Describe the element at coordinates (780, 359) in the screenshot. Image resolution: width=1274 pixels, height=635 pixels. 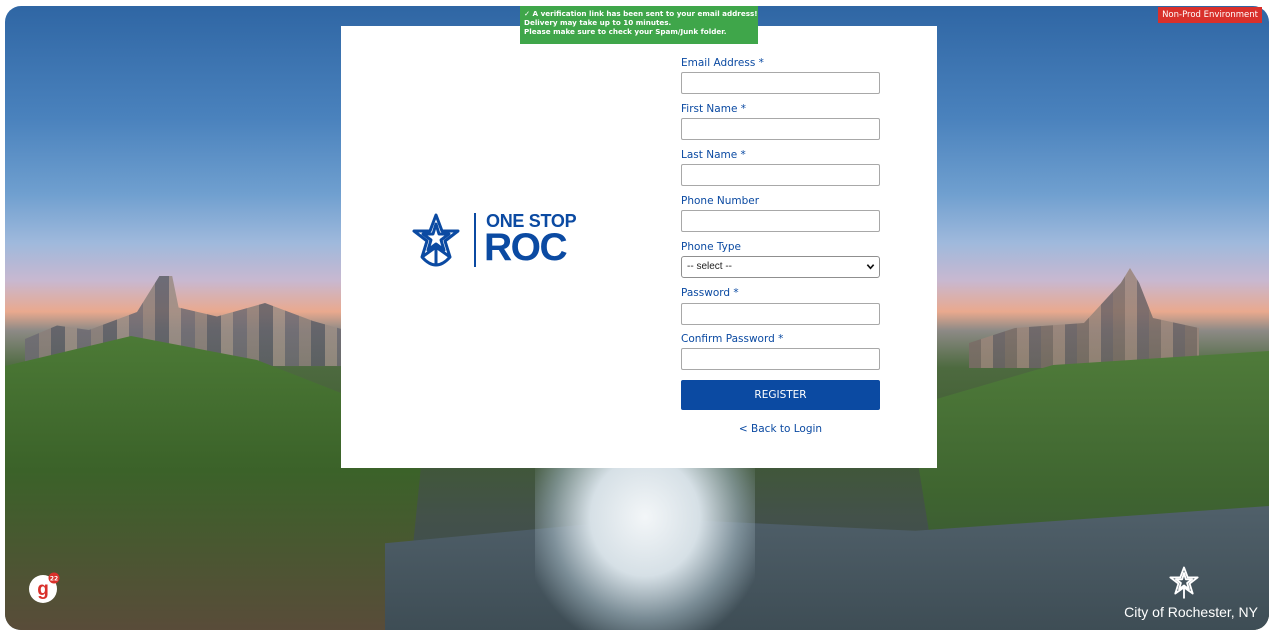
I see `confirm-password-field` at that location.